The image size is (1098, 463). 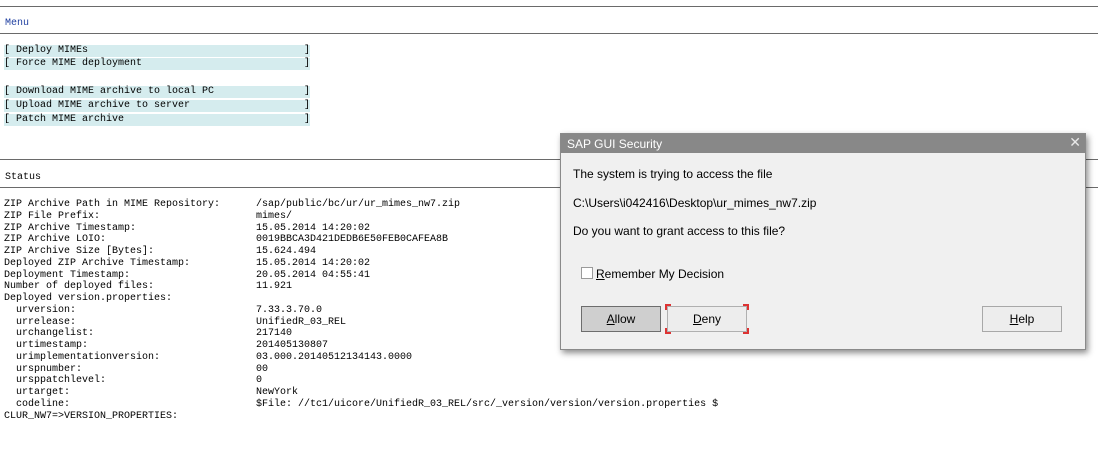 What do you see at coordinates (587, 273) in the screenshot?
I see `checkbox-square` at bounding box center [587, 273].